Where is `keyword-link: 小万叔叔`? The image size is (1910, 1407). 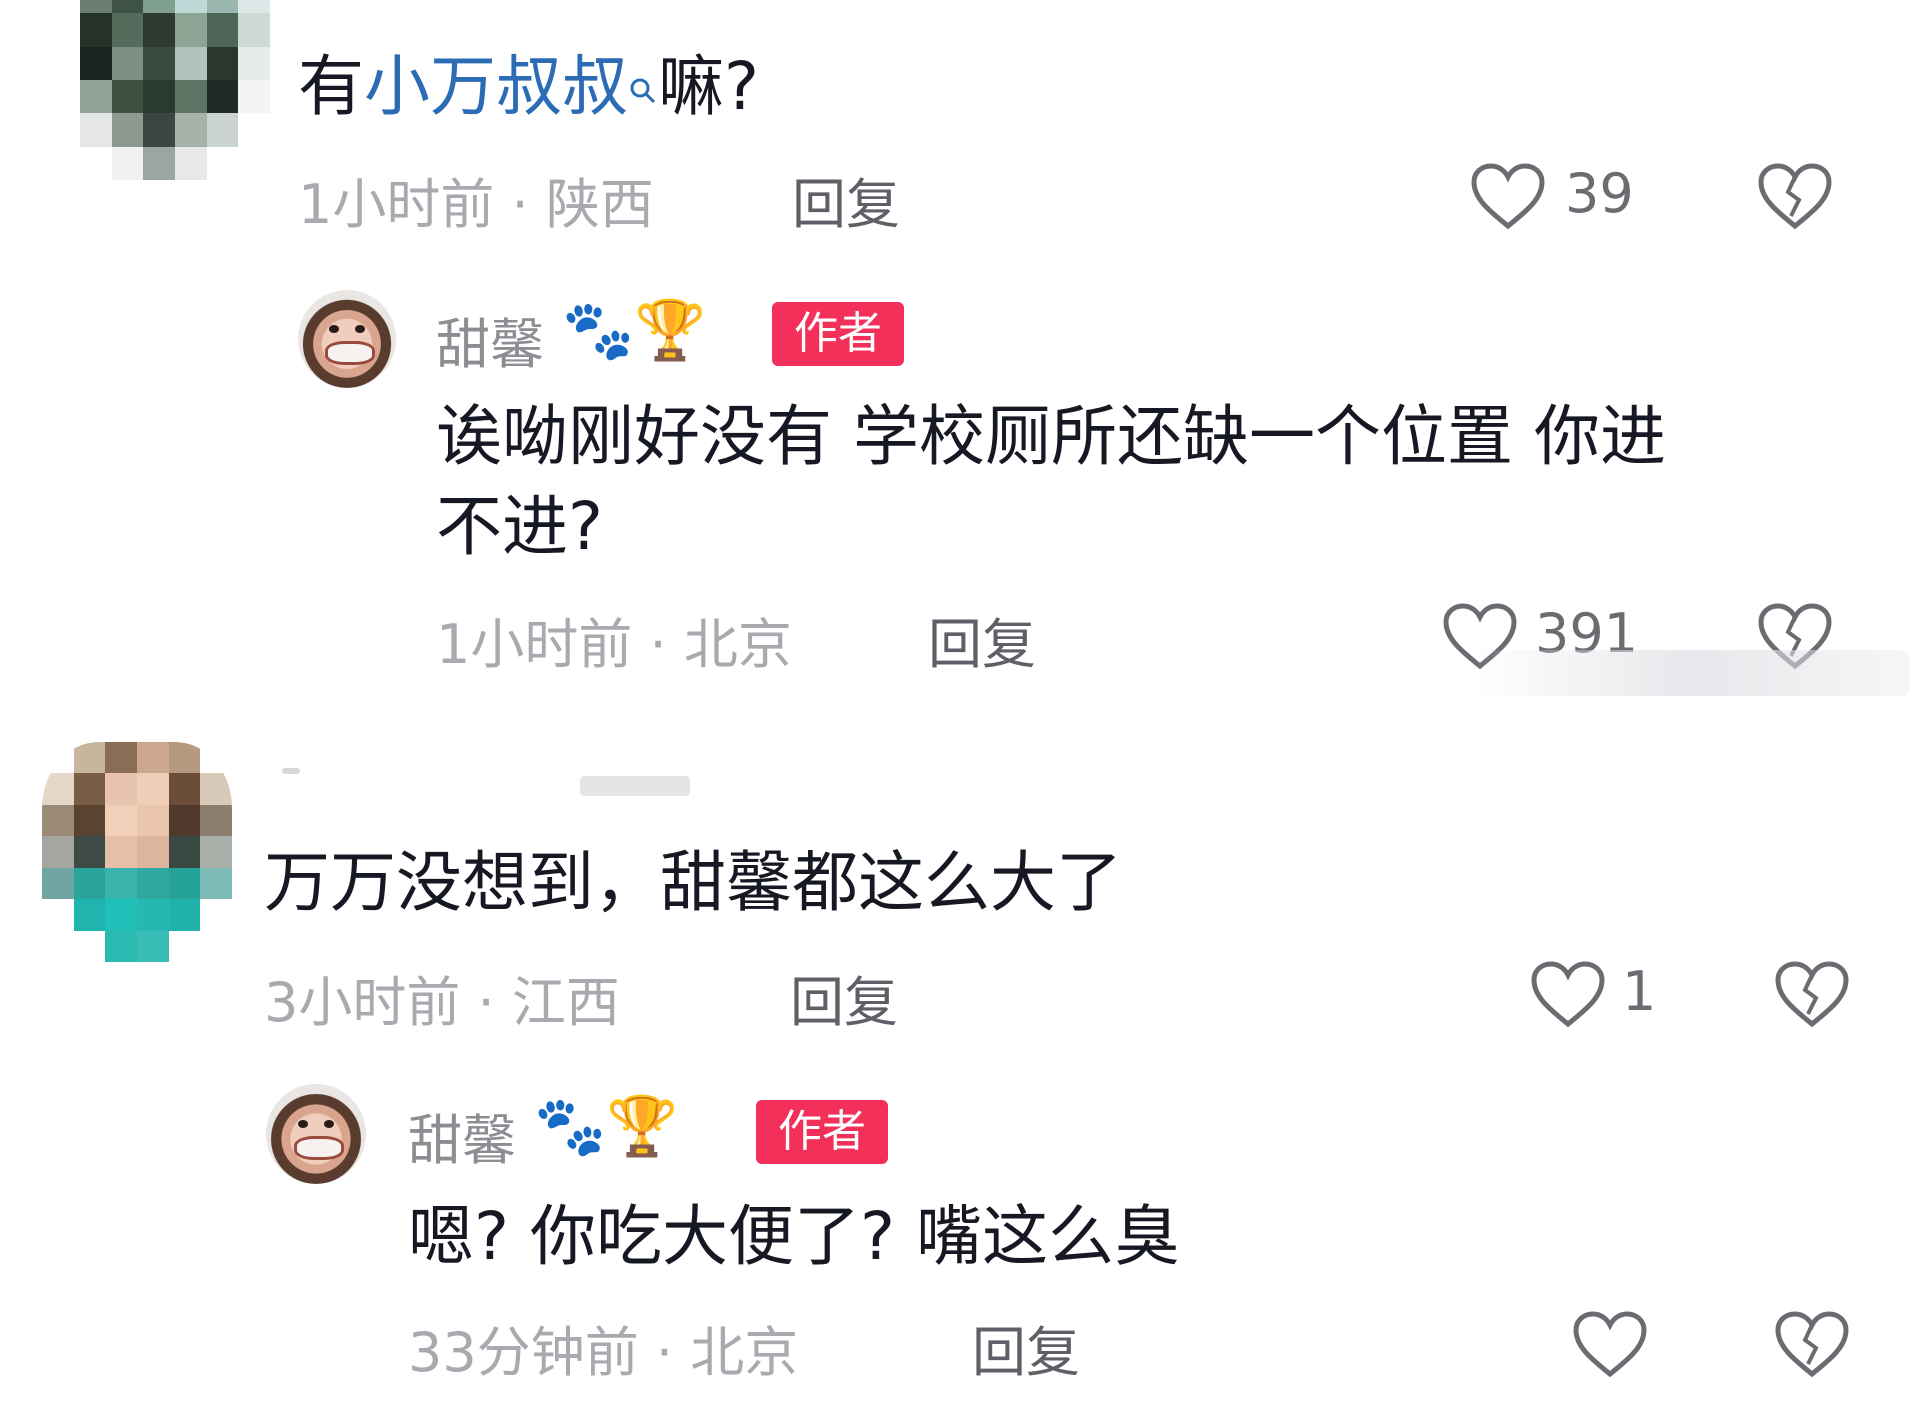 keyword-link: 小万叔叔 is located at coordinates (511, 86).